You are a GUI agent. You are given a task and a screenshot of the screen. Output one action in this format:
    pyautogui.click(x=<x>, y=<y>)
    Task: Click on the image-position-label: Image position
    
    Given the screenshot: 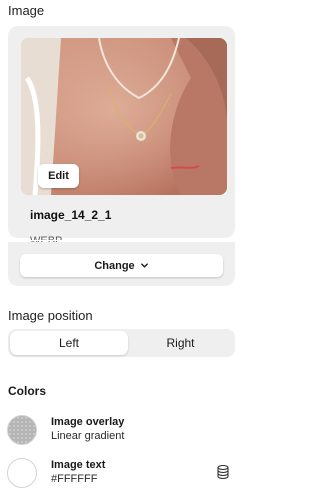 What is the action you would take?
    pyautogui.click(x=50, y=315)
    